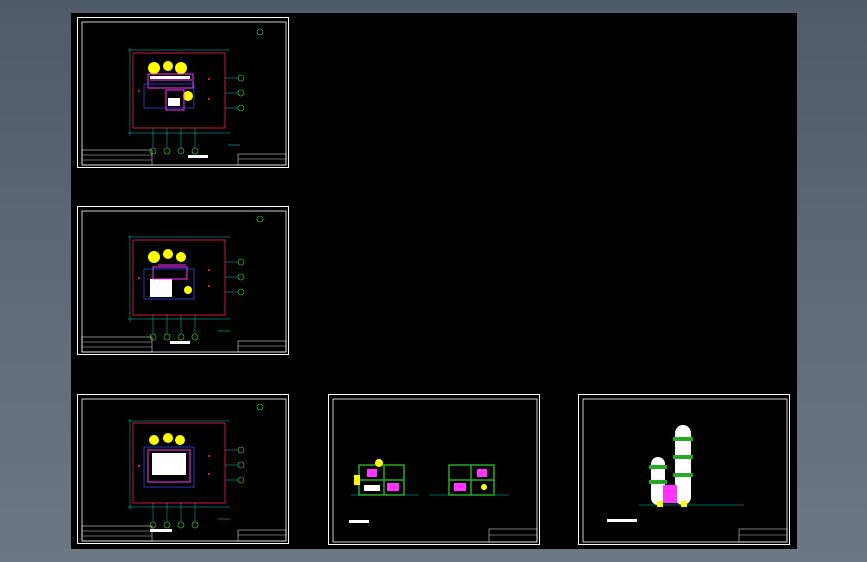 This screenshot has height=562, width=867. I want to click on sheet-2-drawing, so click(184, 281).